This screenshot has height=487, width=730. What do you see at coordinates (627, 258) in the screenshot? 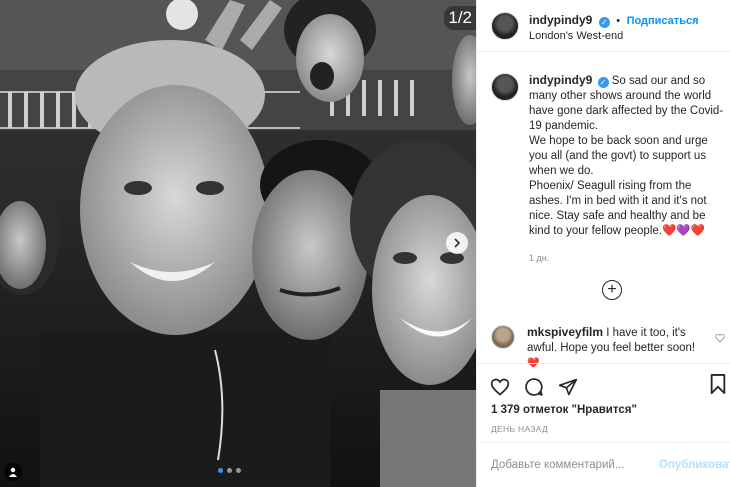
I see `caption-timestamp: 1 дн.` at bounding box center [627, 258].